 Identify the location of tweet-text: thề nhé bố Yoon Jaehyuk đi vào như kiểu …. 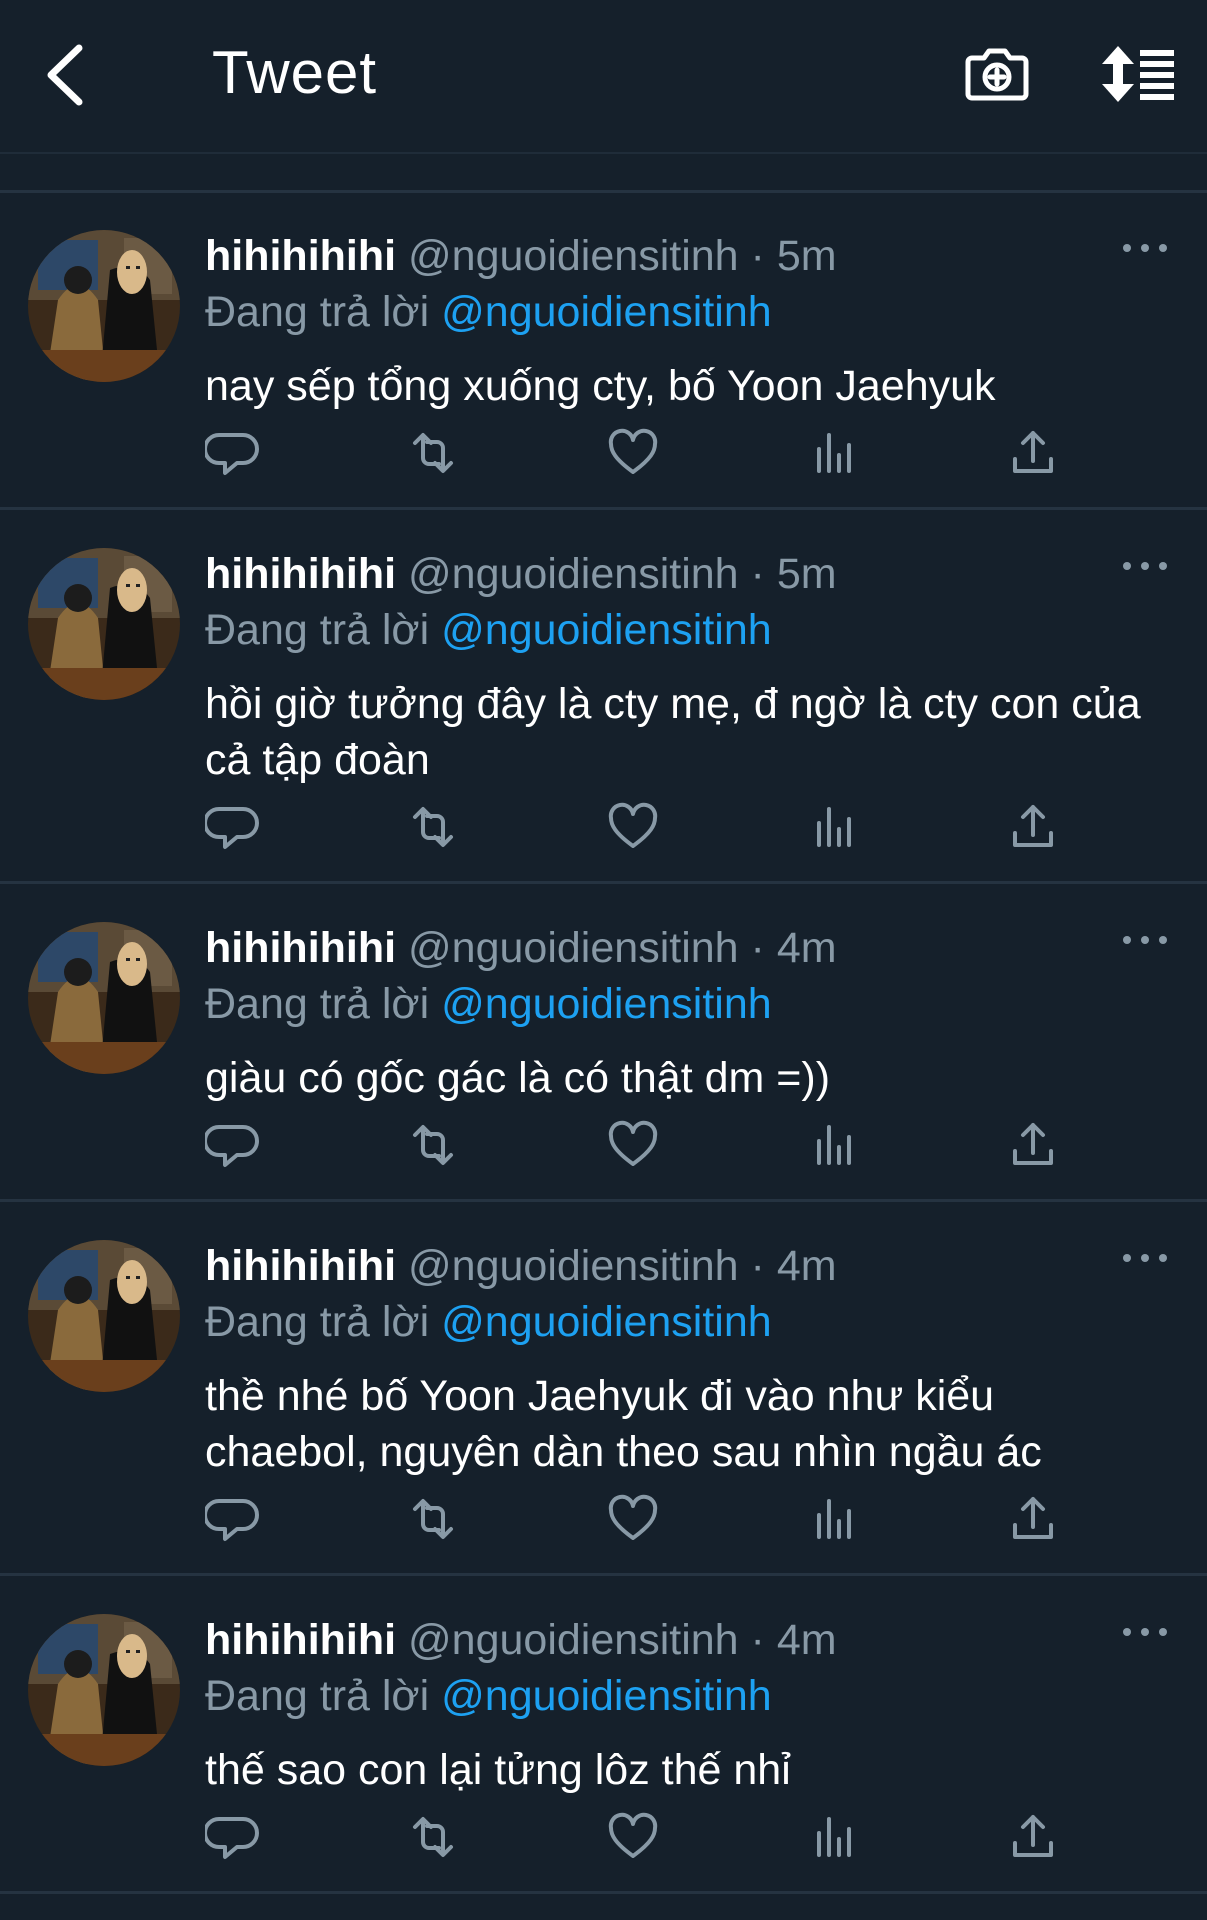
(623, 1424).